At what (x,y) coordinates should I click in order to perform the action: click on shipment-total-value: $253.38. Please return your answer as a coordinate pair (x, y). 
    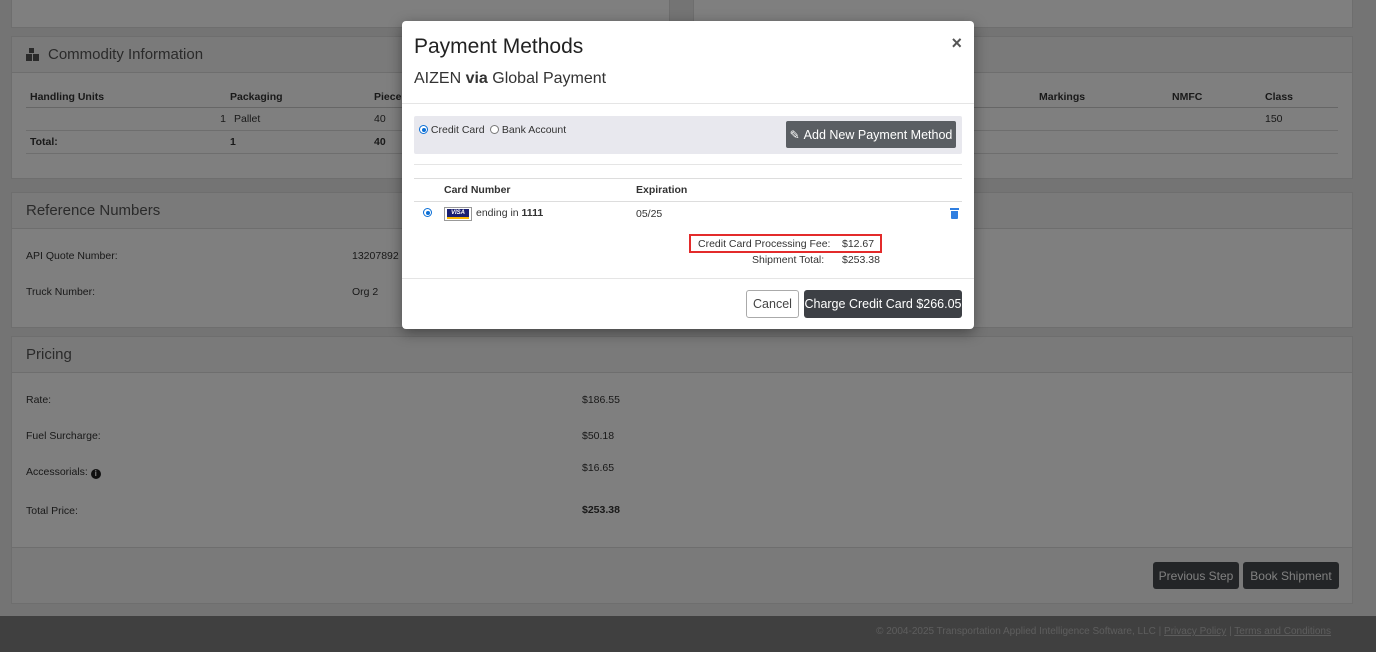
    Looking at the image, I should click on (861, 260).